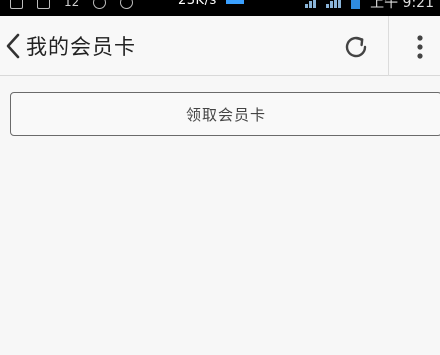  Describe the element at coordinates (81, 47) in the screenshot. I see `page-title: 我的会员卡` at that location.